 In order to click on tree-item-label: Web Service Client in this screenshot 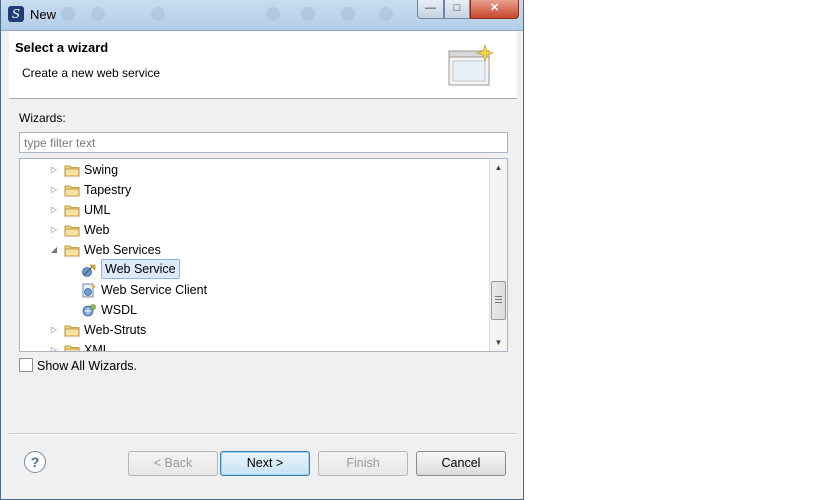, I will do `click(154, 290)`.